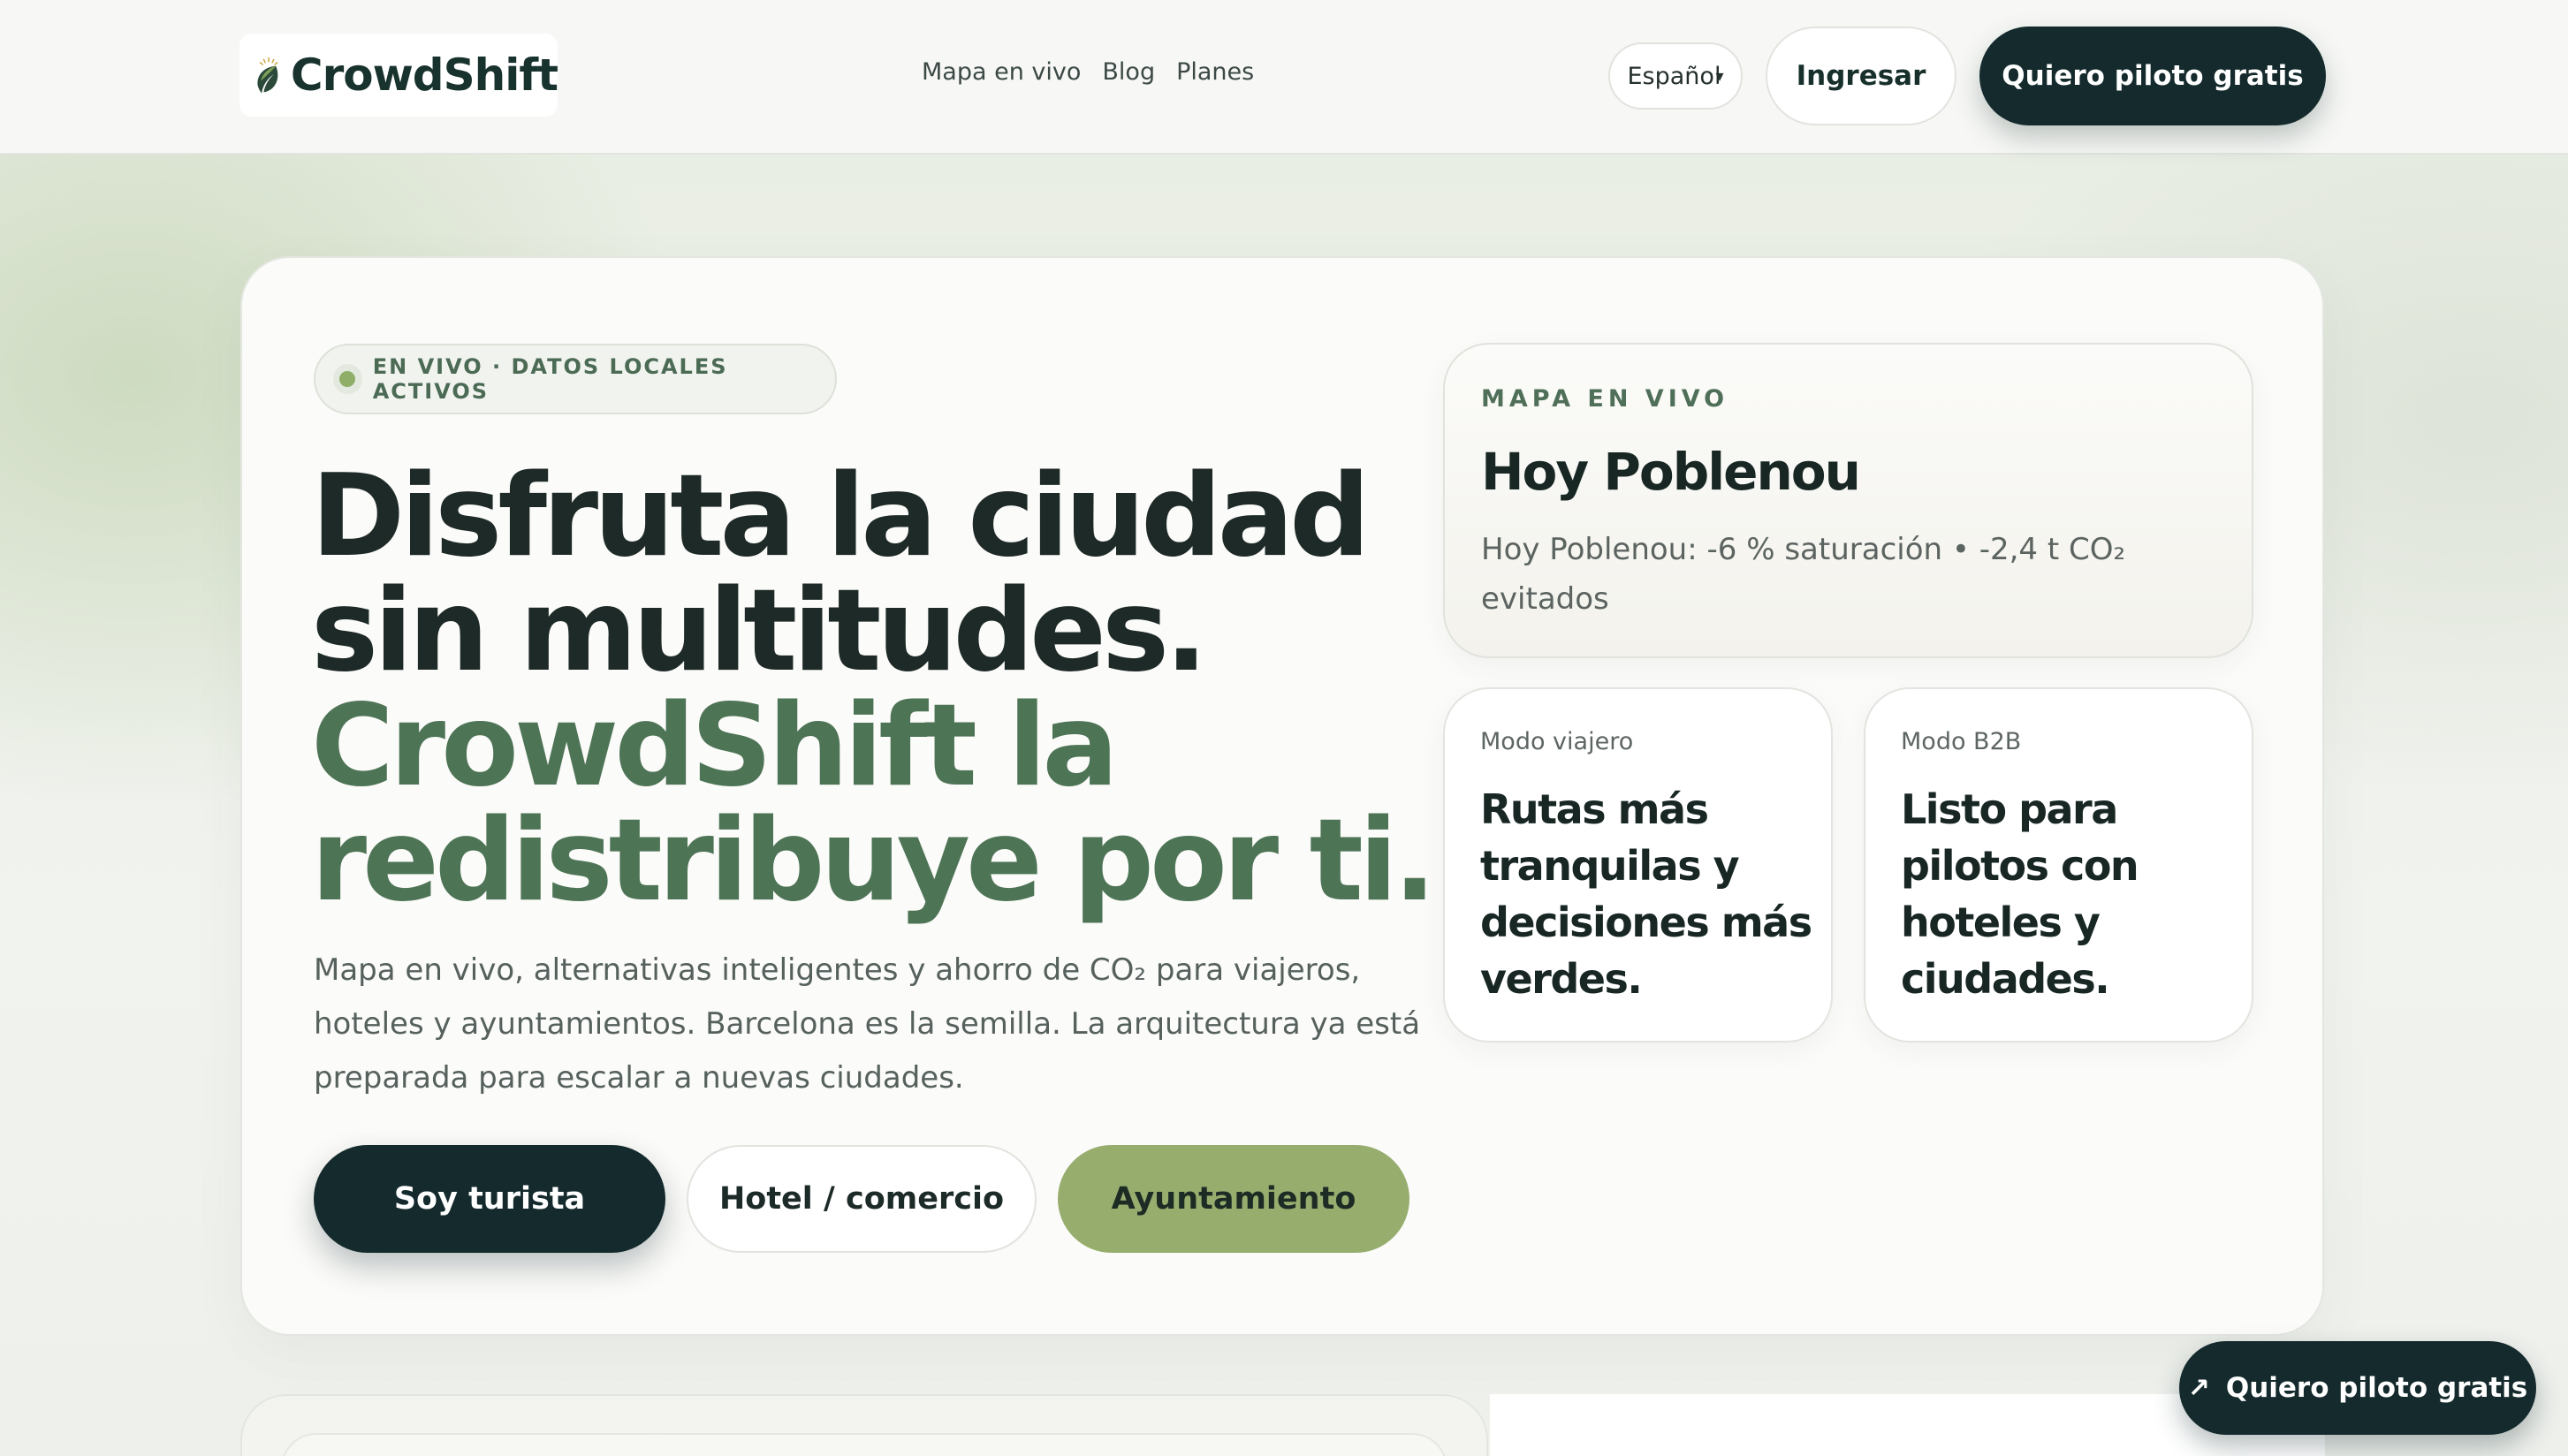 This screenshot has width=2568, height=1456. I want to click on next-section-inner-frame, so click(864, 1444).